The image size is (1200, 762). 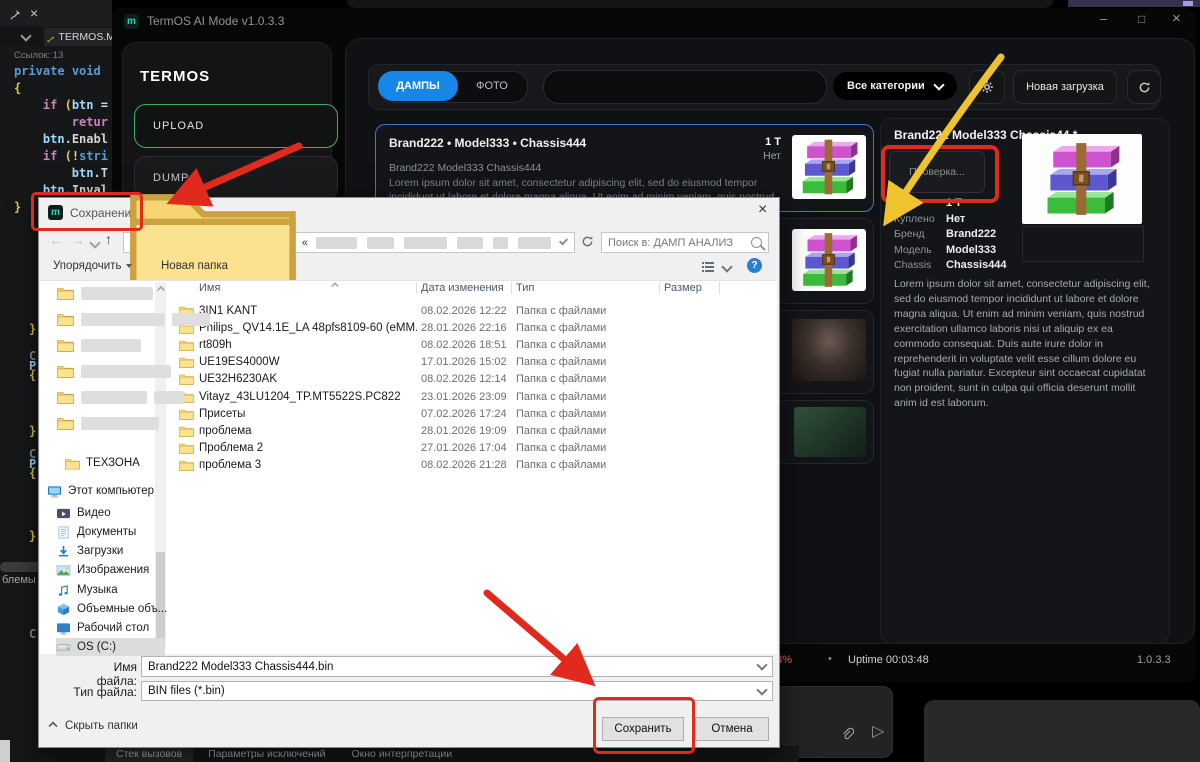 I want to click on bottom-tab-2: Параметры исключений, so click(x=266, y=754).